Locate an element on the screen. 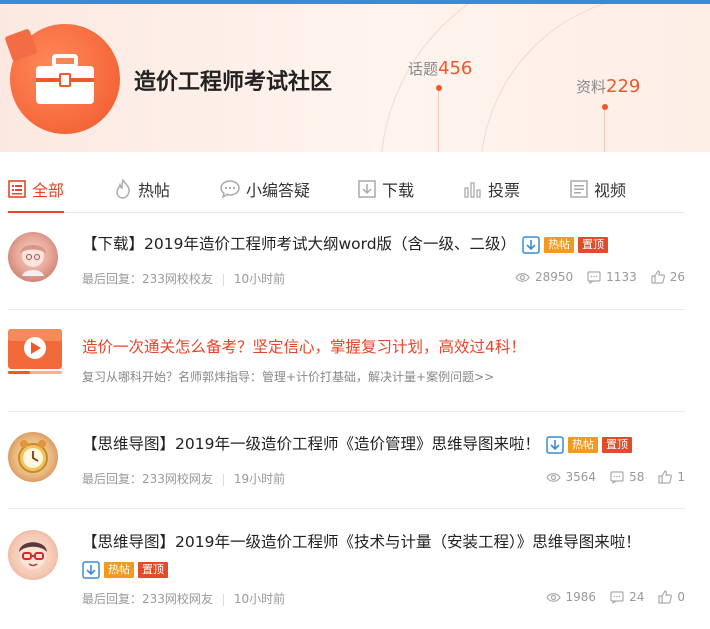 The height and width of the screenshot is (629, 710). tab-download: 下载 is located at coordinates (386, 189).